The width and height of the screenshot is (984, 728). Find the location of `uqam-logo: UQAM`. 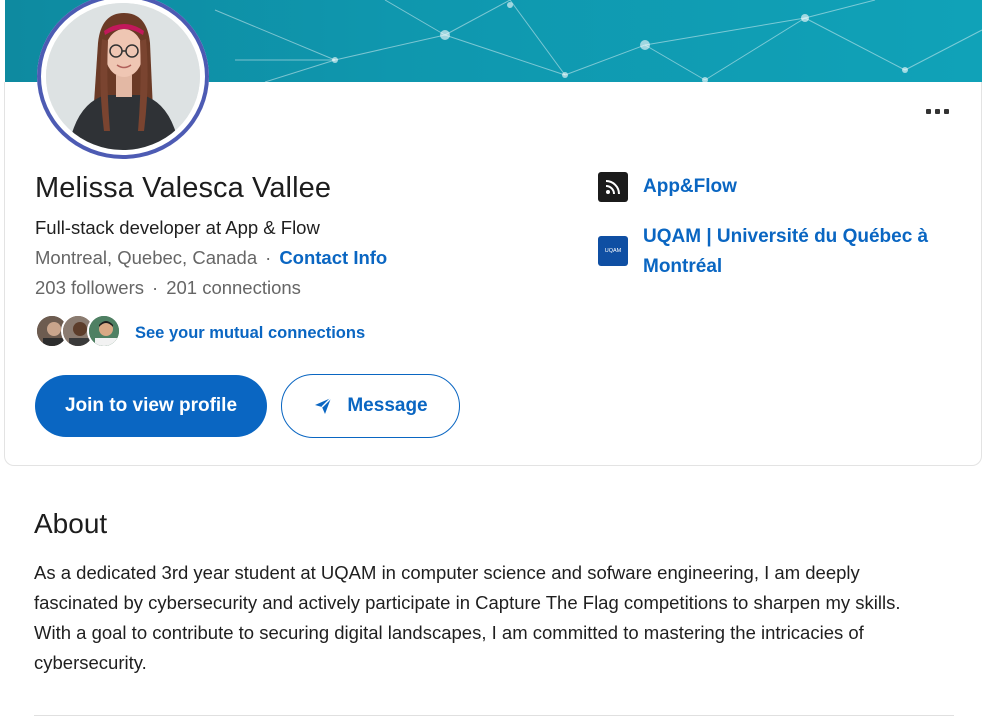

uqam-logo: UQAM is located at coordinates (613, 251).